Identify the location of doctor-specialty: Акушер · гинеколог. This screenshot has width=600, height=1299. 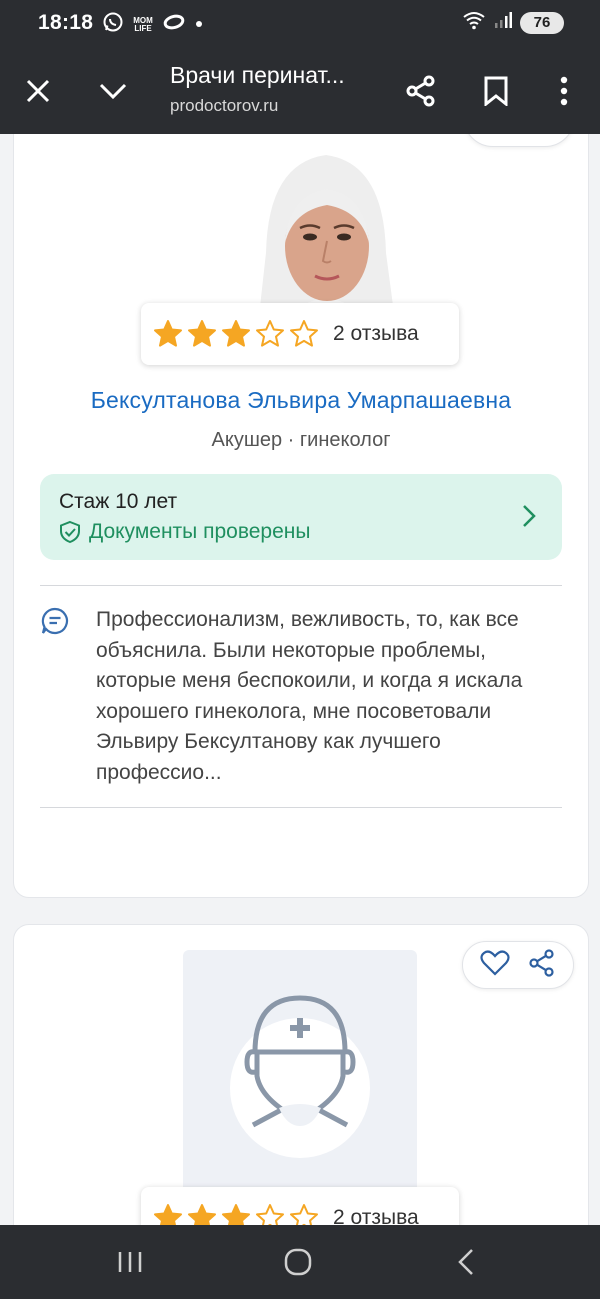
(301, 440).